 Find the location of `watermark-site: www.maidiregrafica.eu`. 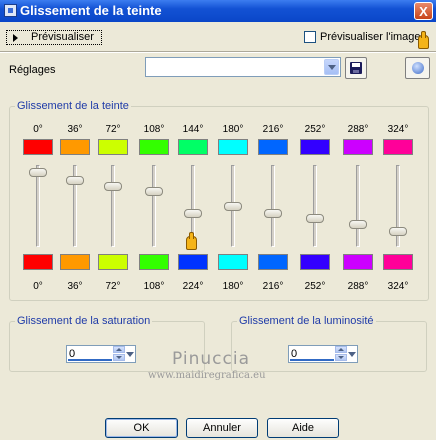

watermark-site: www.maidiregrafica.eu is located at coordinates (207, 375).